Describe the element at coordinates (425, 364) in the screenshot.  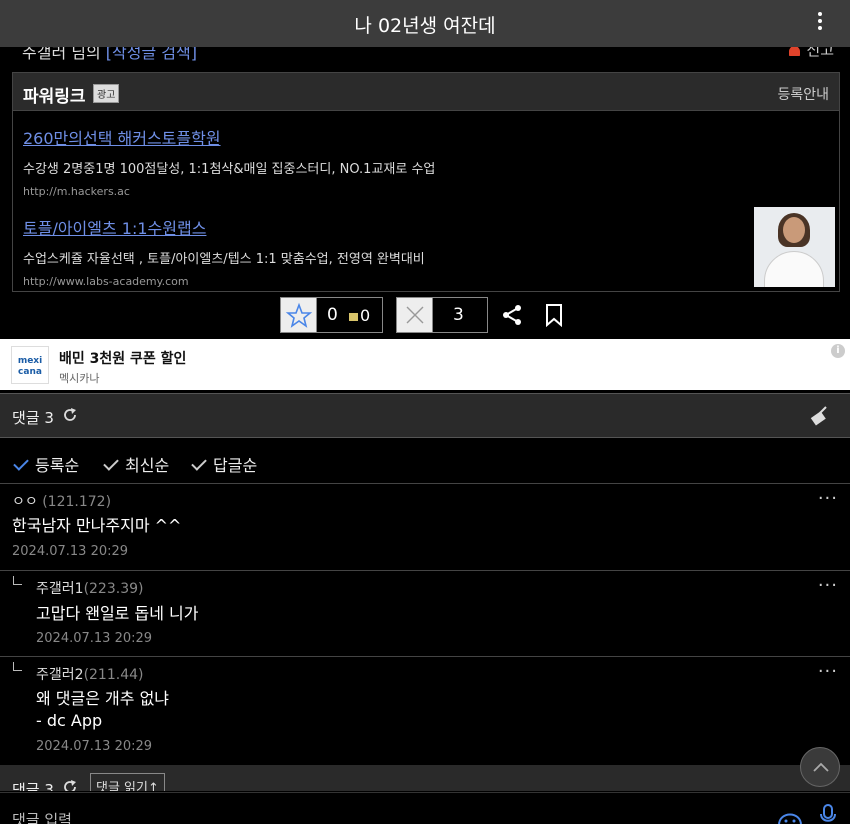
I see `banner-ad: mexi cana 배민 3천원 쿠폰 할인 멕시카나 i` at that location.